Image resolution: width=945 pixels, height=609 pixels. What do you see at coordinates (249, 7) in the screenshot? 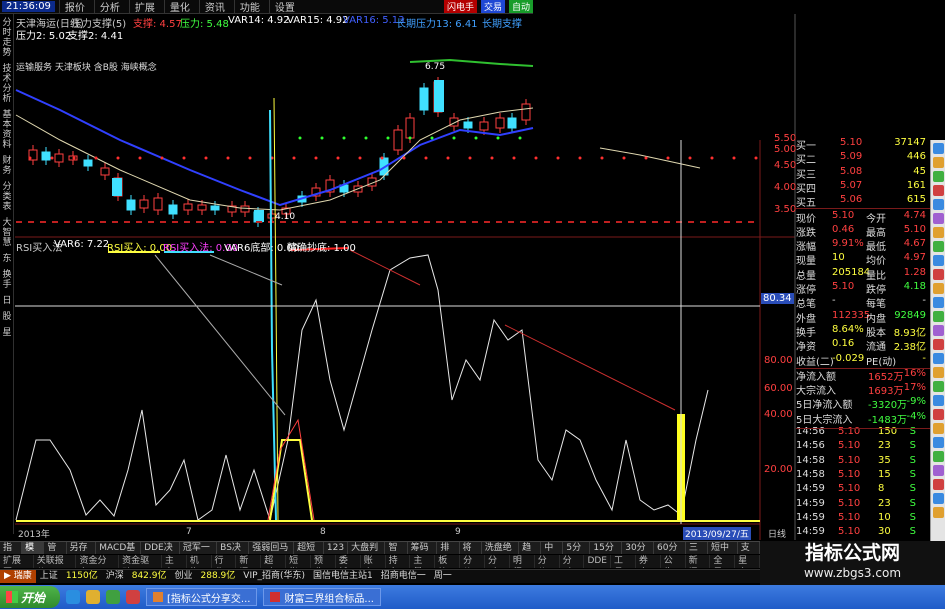
I see `menu-function: 功能` at bounding box center [249, 7].